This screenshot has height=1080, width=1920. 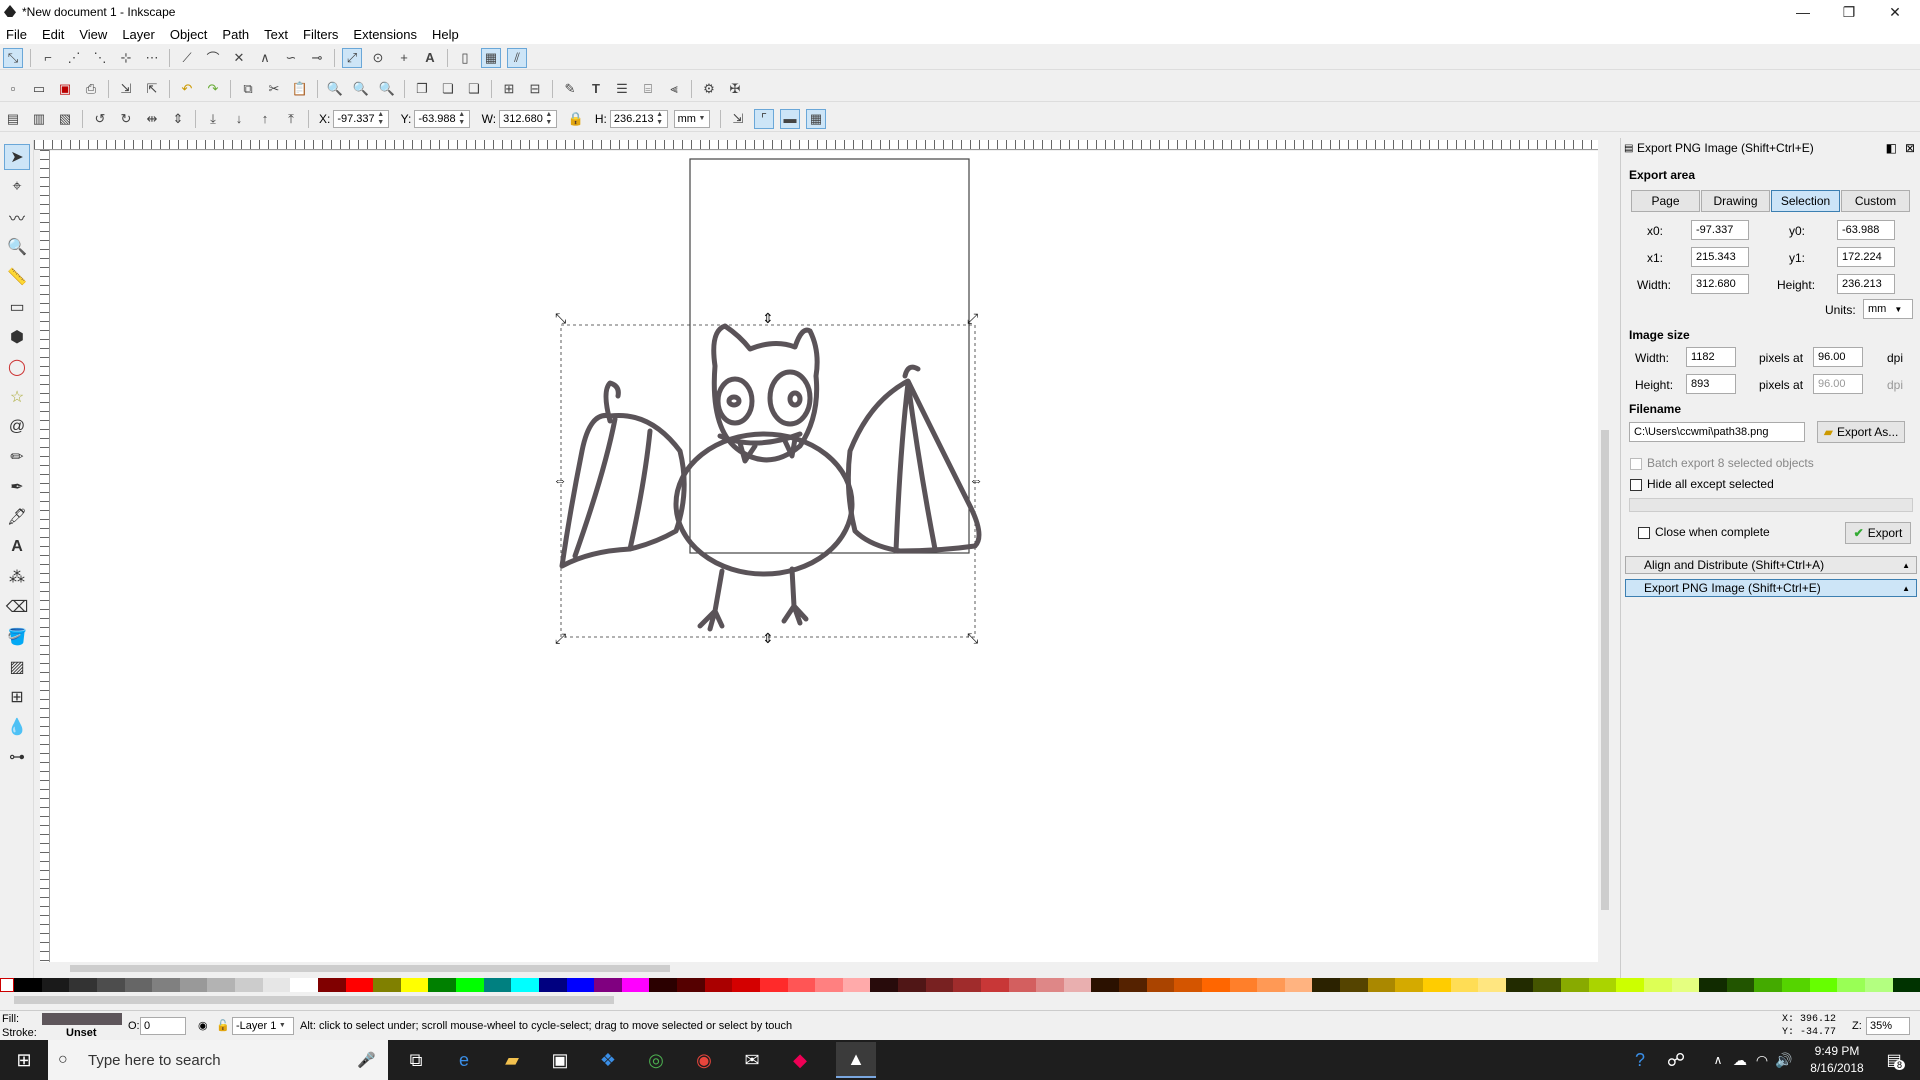 I want to click on menu-extensions: Extensions, so click(x=385, y=34).